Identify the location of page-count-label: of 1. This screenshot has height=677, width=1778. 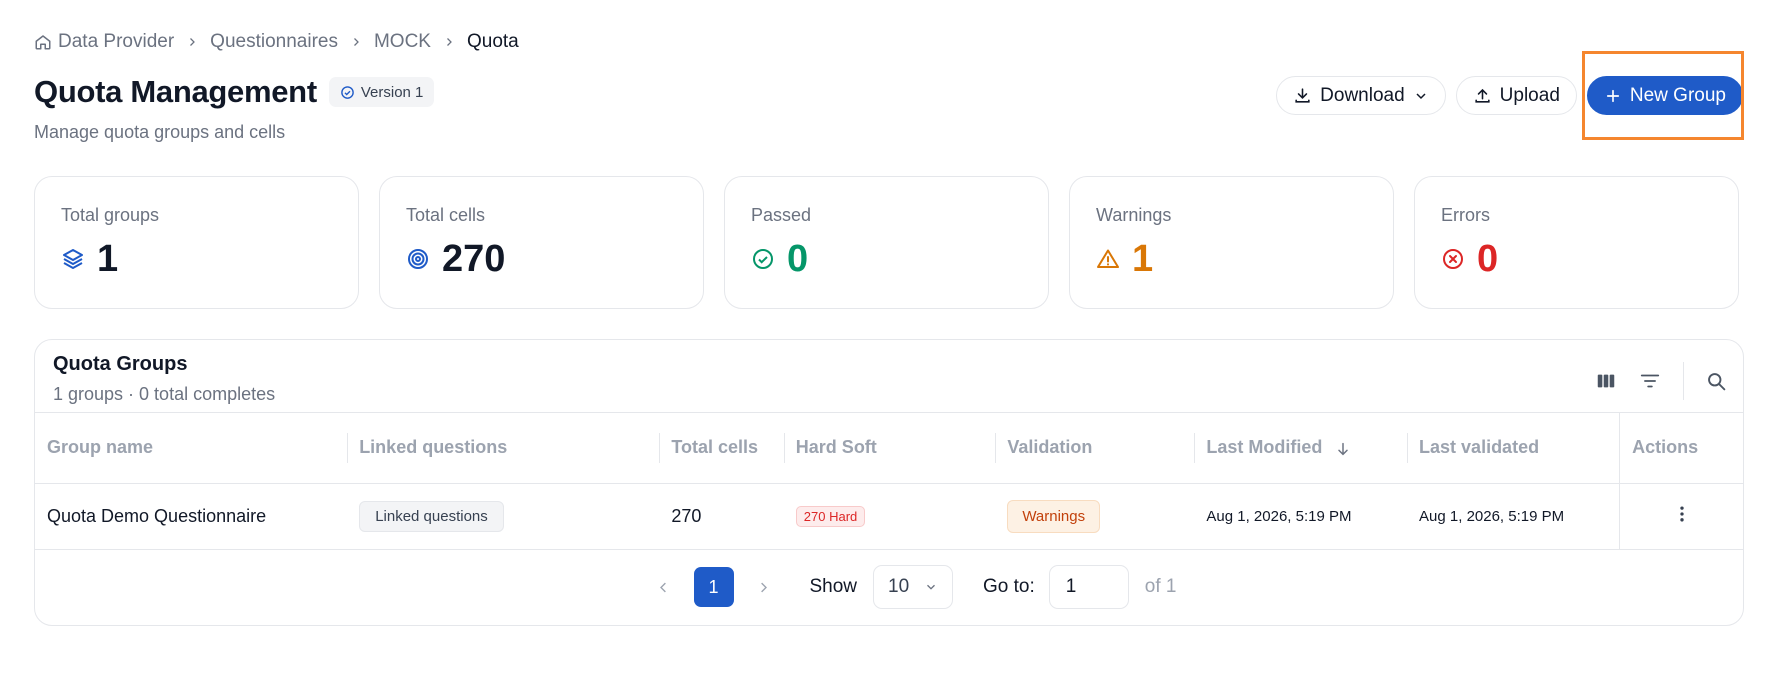
(1160, 586).